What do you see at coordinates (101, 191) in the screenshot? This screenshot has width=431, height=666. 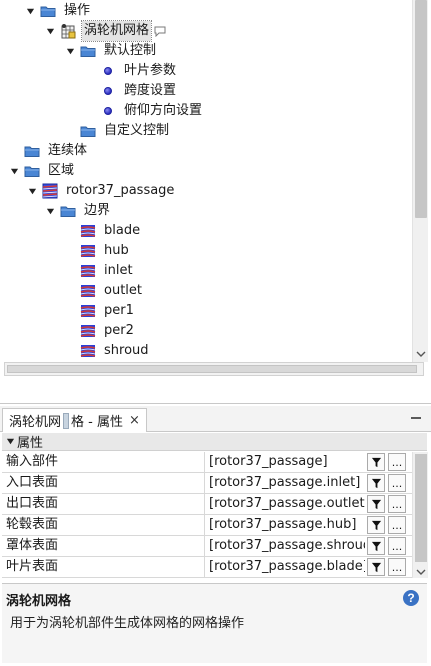 I see `tree-node-rotor37-passage: rotor37_passage` at bounding box center [101, 191].